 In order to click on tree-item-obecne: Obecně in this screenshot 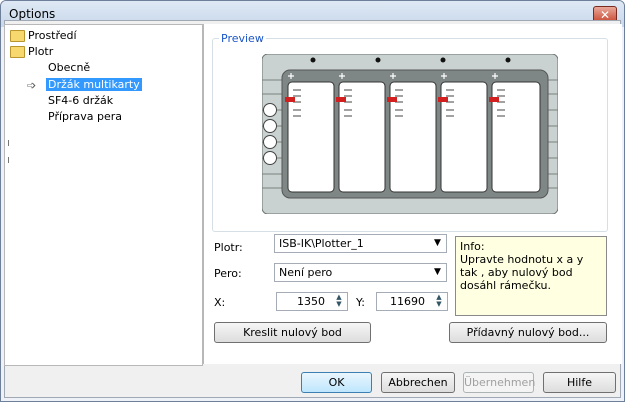, I will do `click(69, 67)`.